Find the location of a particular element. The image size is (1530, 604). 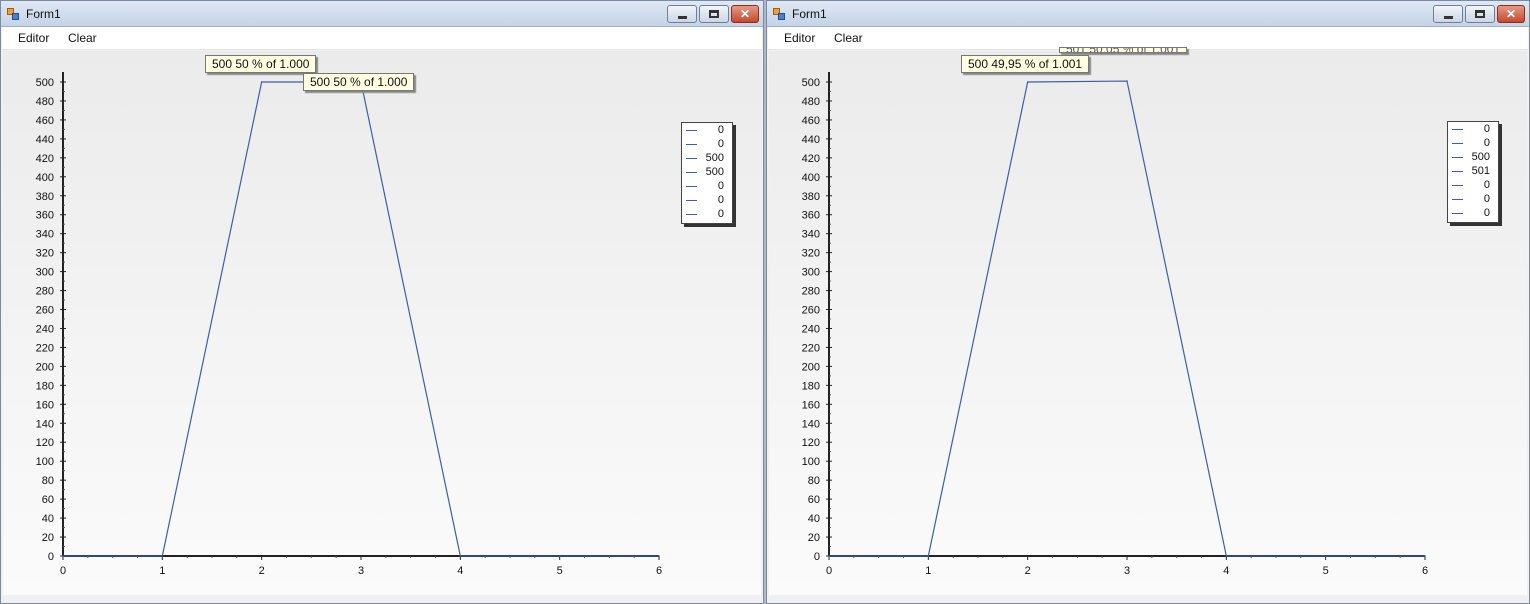

y-tick-label: 220 is located at coordinates (811, 348).